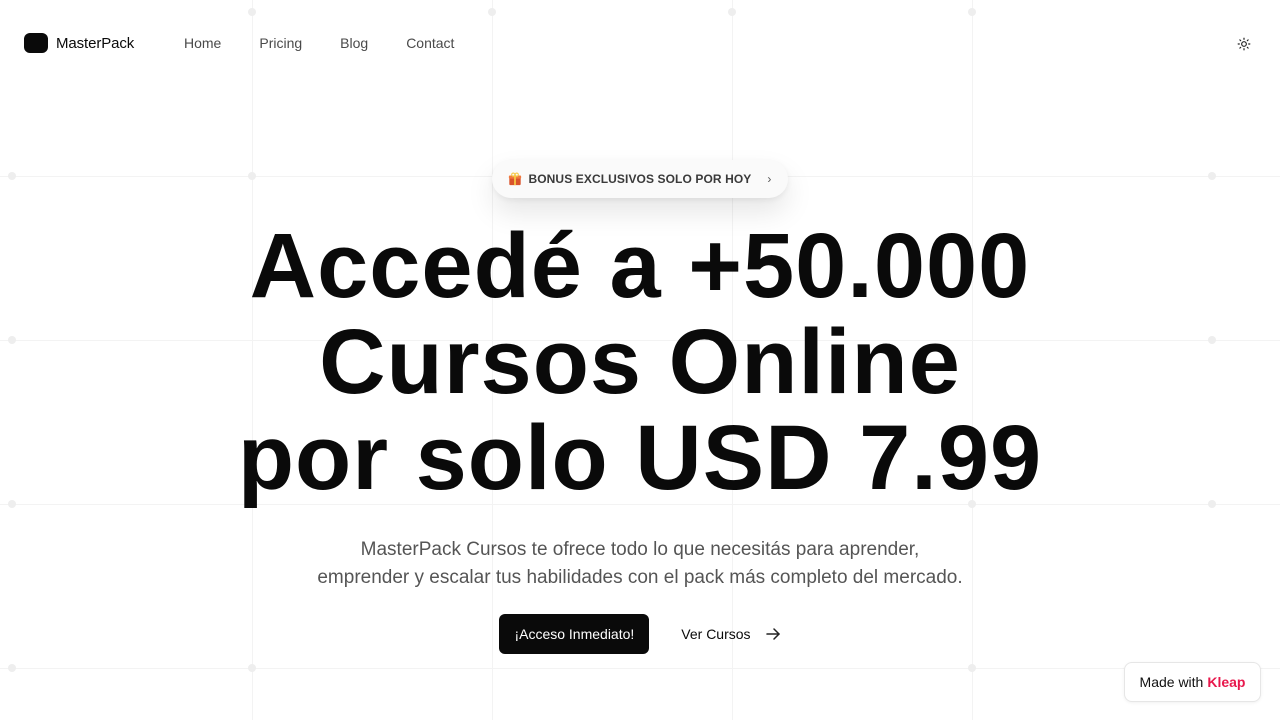 The width and height of the screenshot is (1280, 720). I want to click on kleap-brand: Kleap, so click(1226, 682).